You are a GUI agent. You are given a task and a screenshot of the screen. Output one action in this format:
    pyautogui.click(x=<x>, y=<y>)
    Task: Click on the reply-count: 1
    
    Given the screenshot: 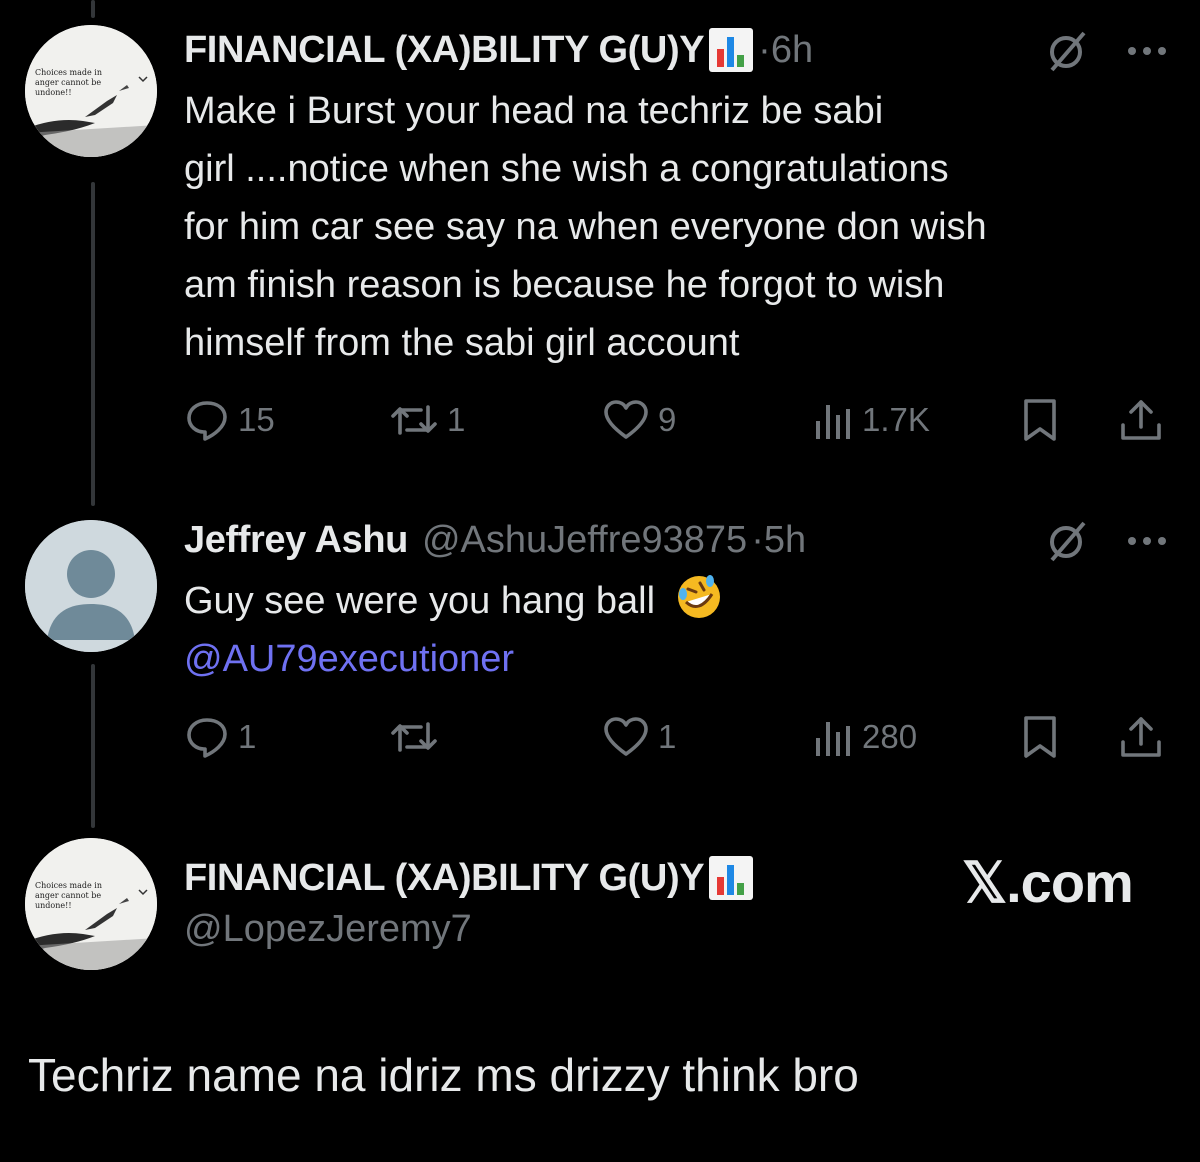 What is the action you would take?
    pyautogui.click(x=247, y=736)
    